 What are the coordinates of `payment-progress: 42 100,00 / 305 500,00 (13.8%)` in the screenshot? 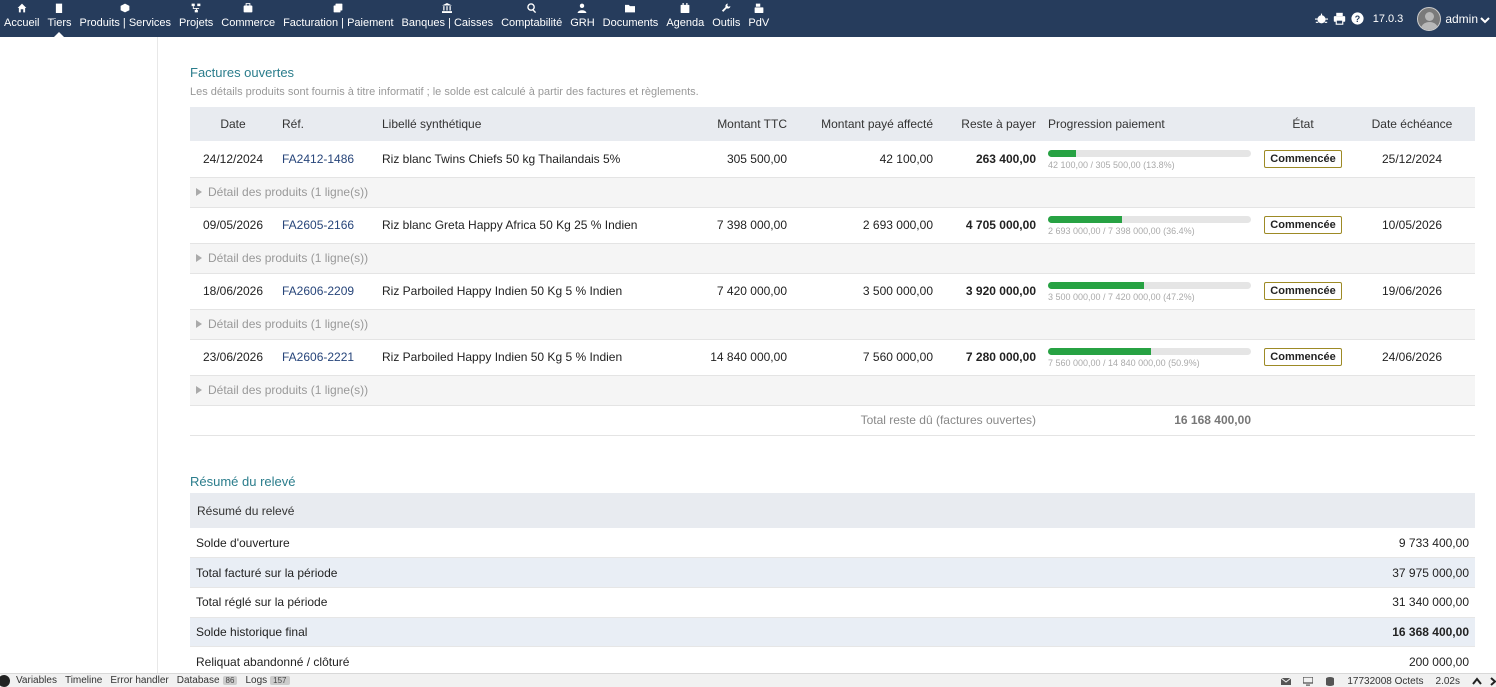 It's located at (1149, 159).